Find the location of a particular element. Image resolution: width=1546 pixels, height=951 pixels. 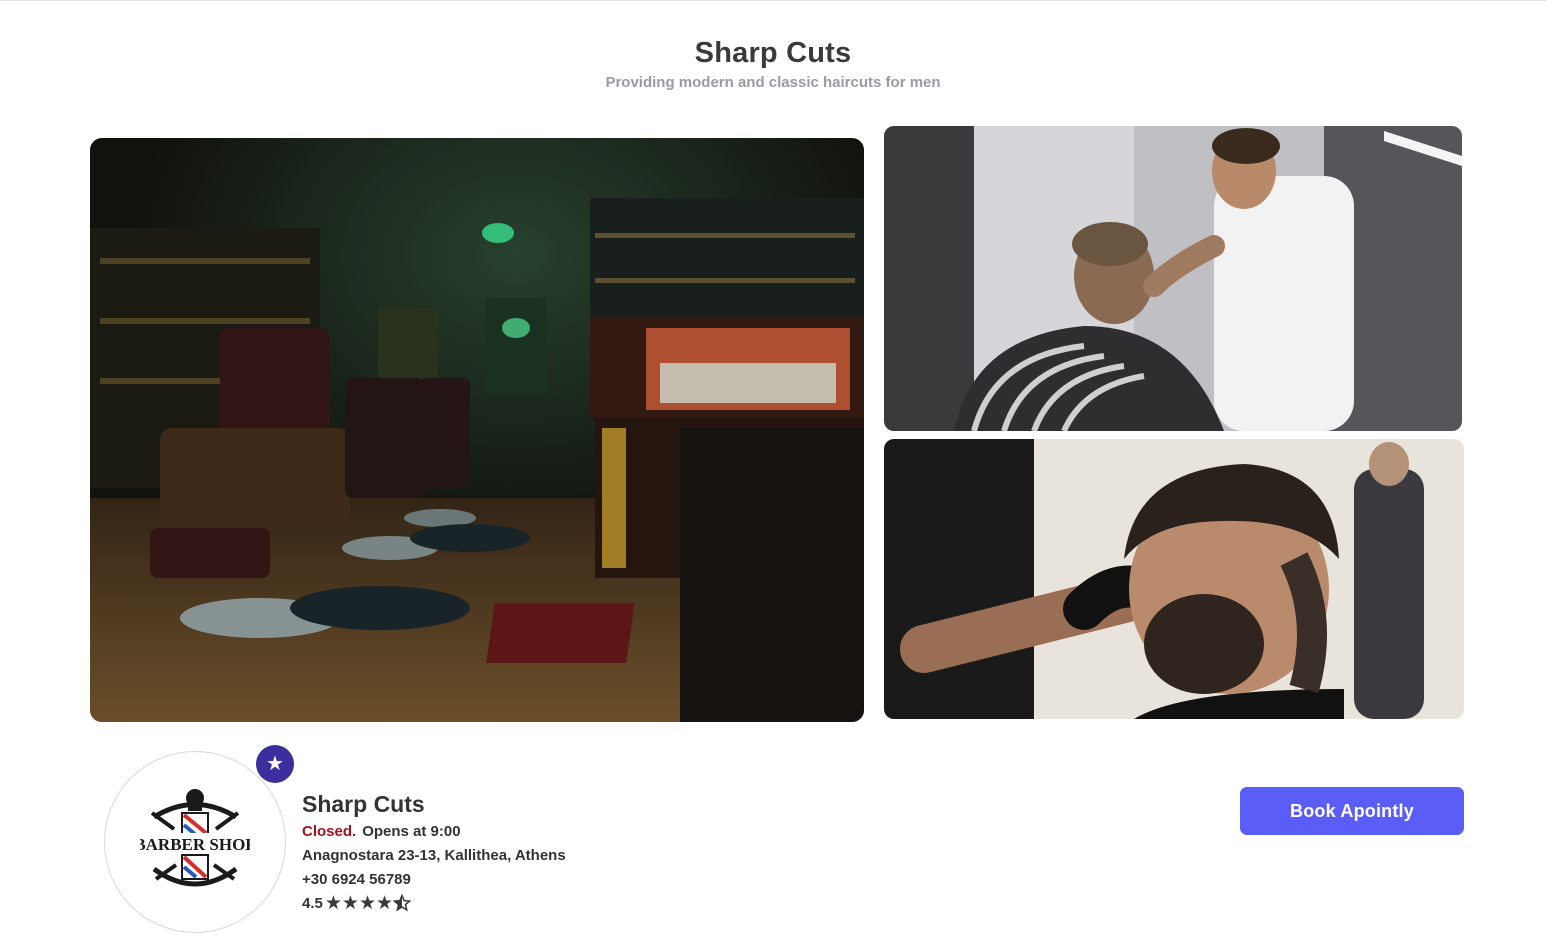

barber-pole-logo-icon: BARBER SHOP is located at coordinates (195, 838).